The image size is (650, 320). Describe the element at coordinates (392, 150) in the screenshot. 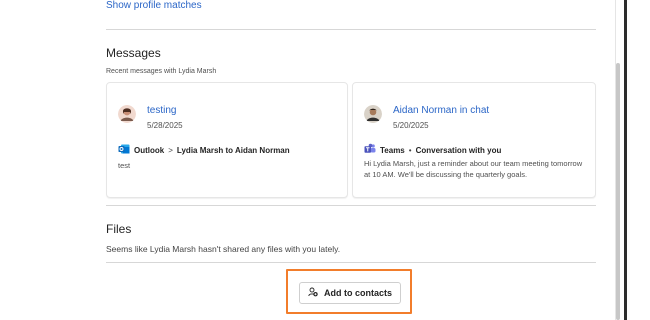

I see `message-app-name: Teams` at that location.